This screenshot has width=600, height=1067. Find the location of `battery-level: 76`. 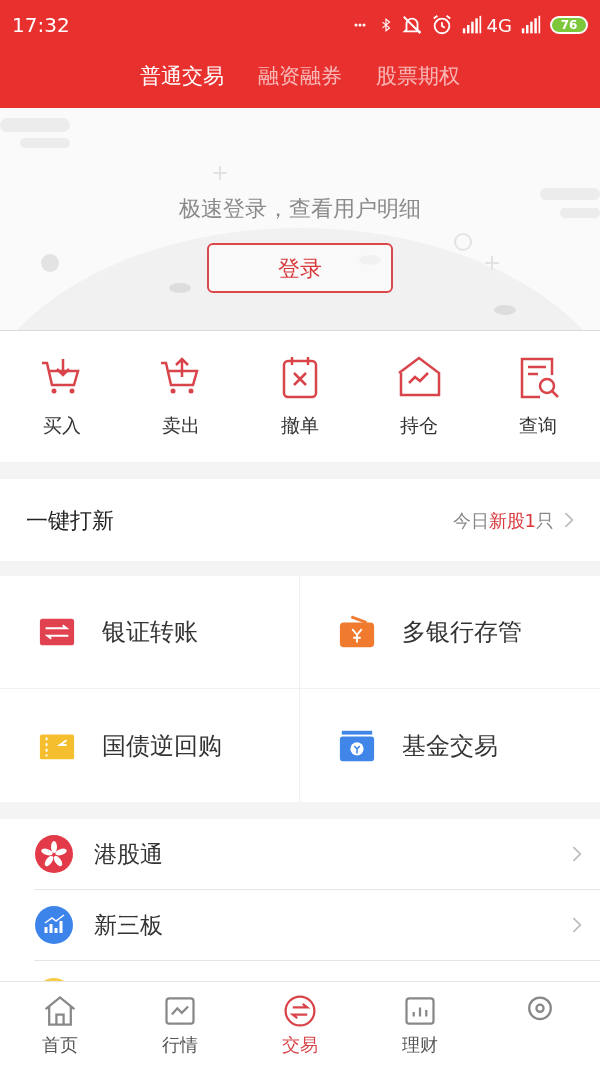

battery-level: 76 is located at coordinates (569, 25).